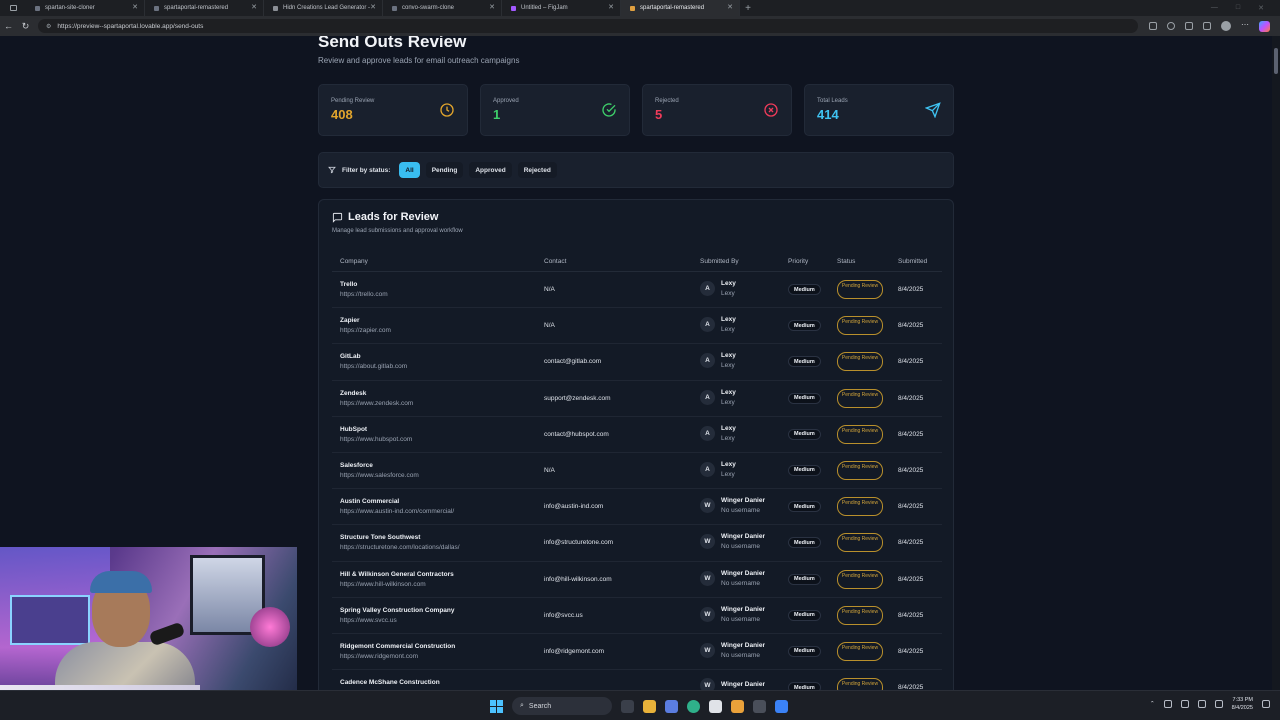 The image size is (1280, 720). I want to click on col-priority: Priority, so click(798, 261).